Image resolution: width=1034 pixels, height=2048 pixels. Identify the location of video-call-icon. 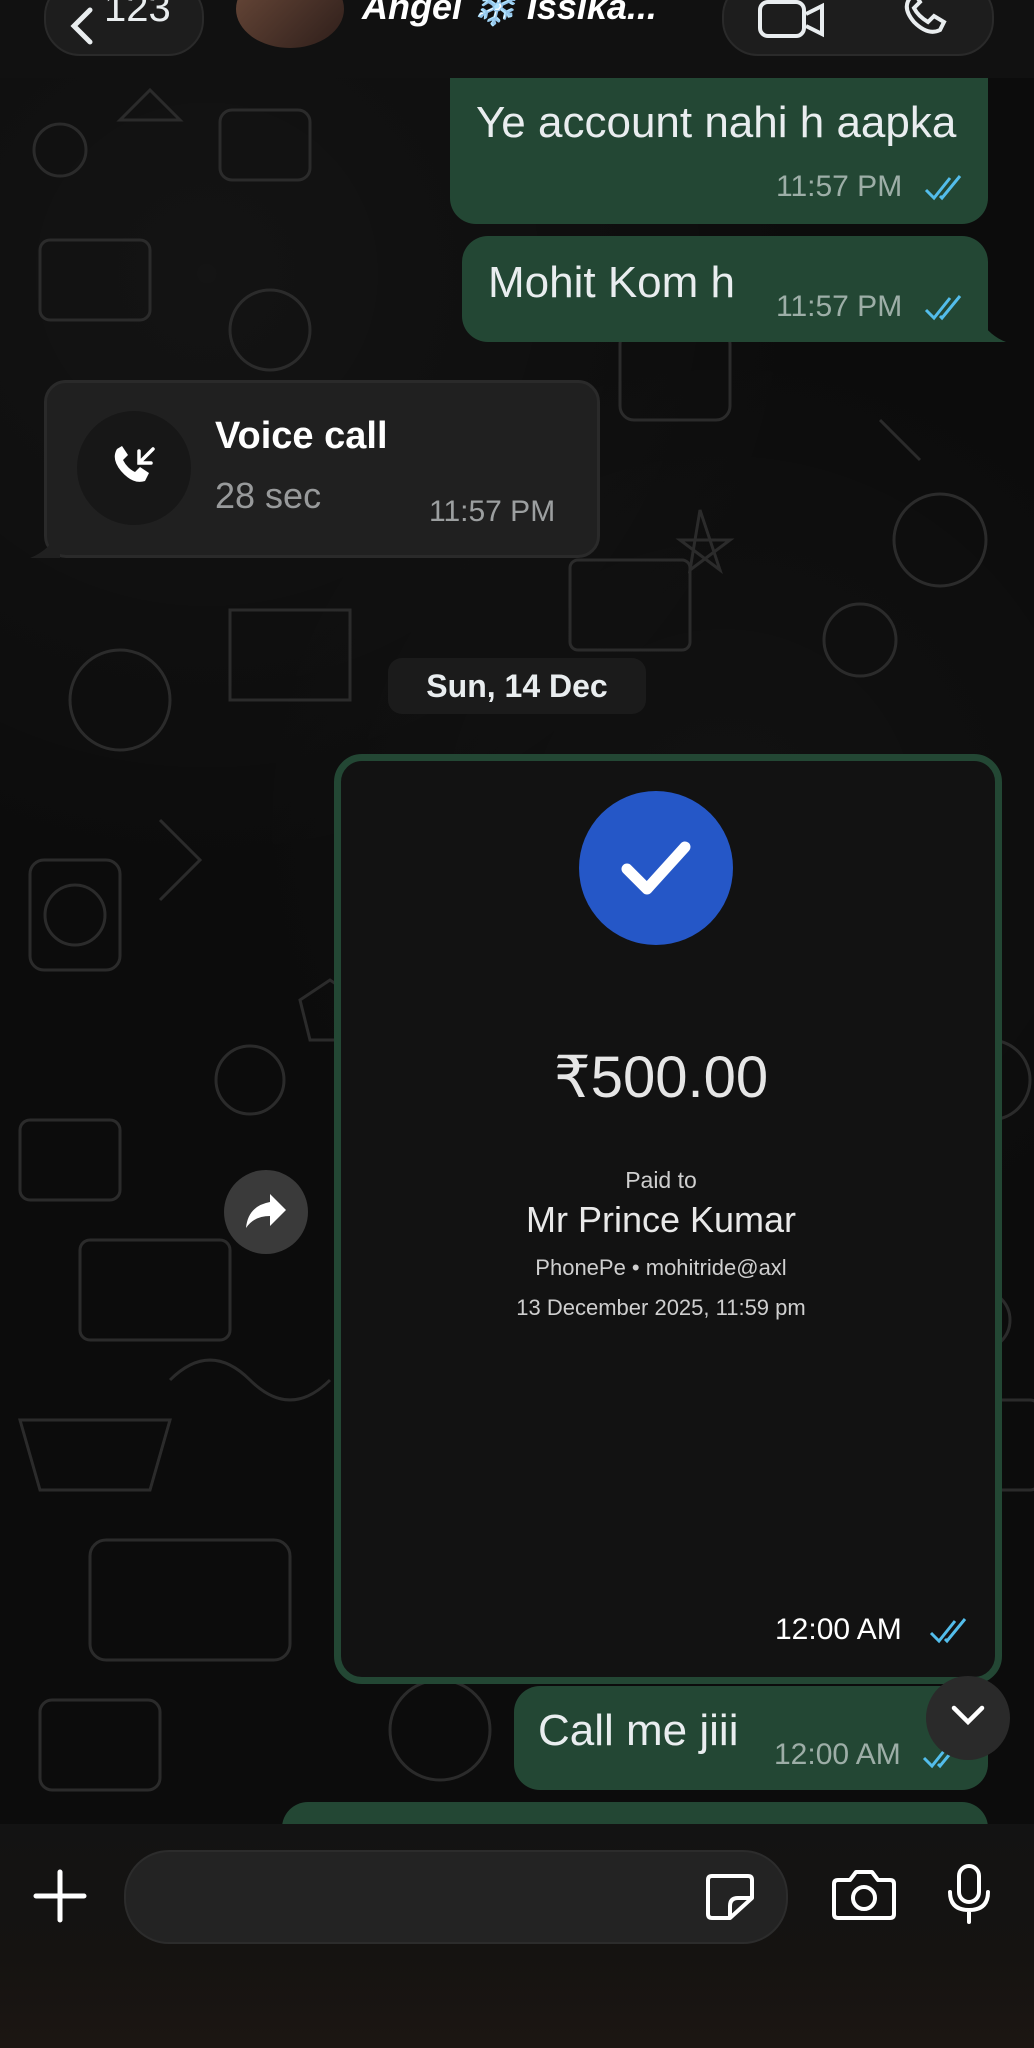
(792, 20).